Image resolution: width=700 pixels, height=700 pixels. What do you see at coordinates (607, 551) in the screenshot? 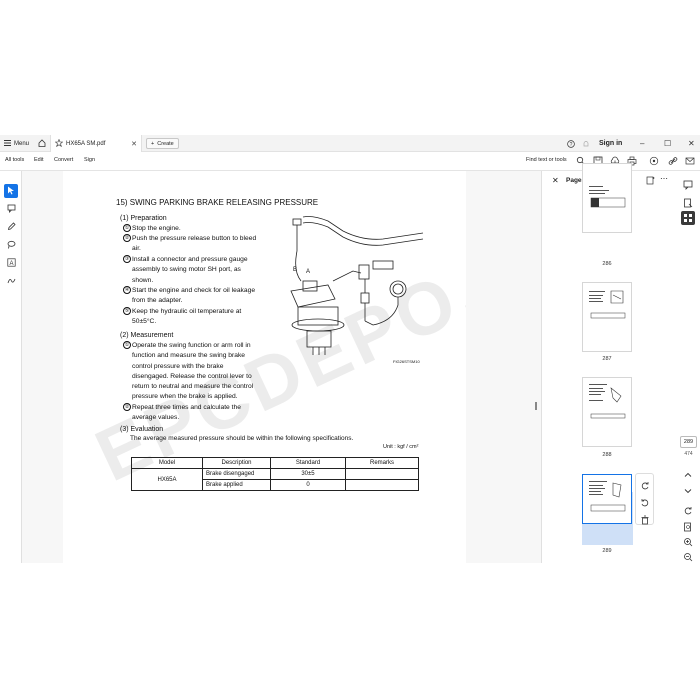
I see `page-number-label: 289` at bounding box center [607, 551].